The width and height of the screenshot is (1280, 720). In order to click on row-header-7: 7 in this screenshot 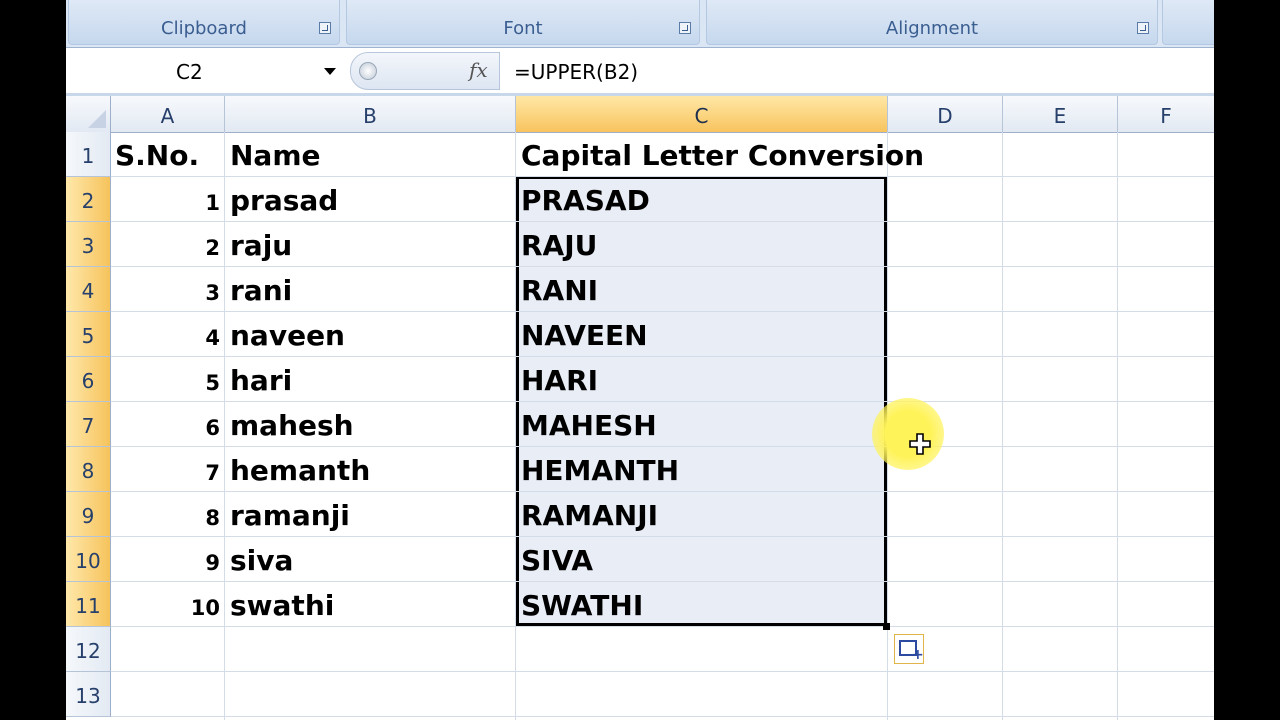, I will do `click(88, 424)`.